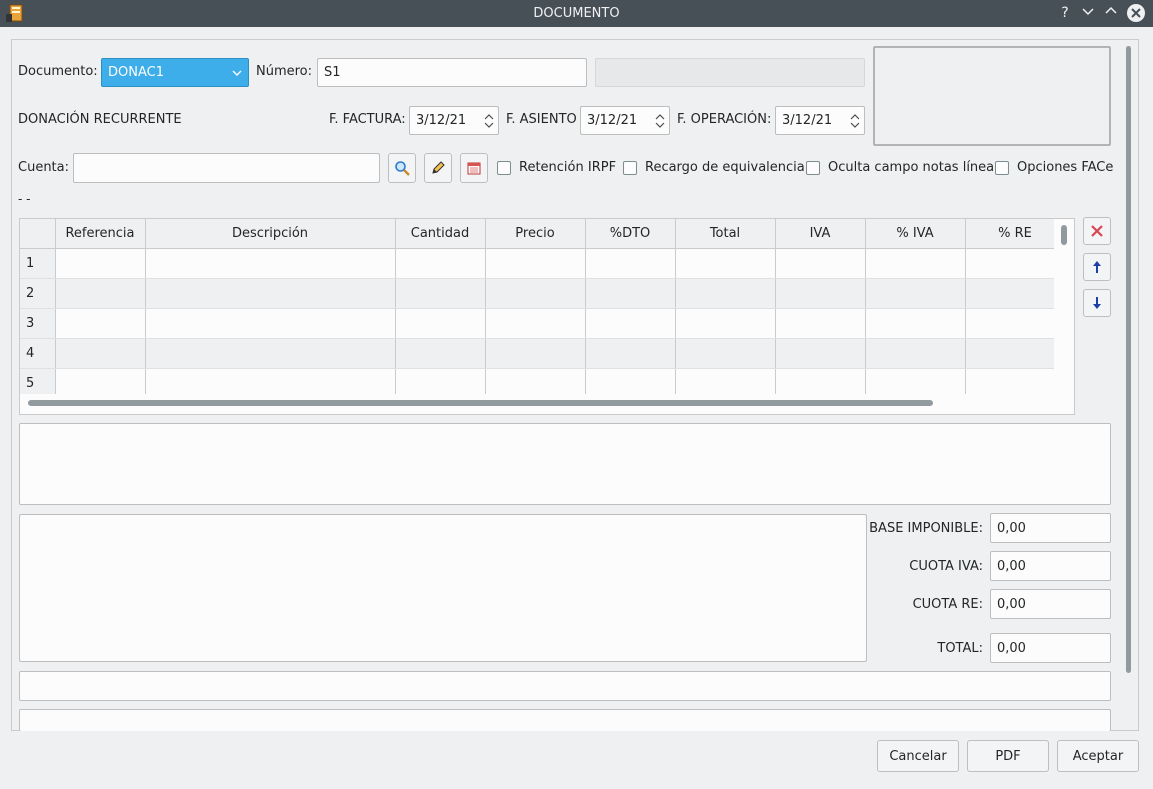 This screenshot has width=1153, height=789. I want to click on column-header: IVA, so click(820, 234).